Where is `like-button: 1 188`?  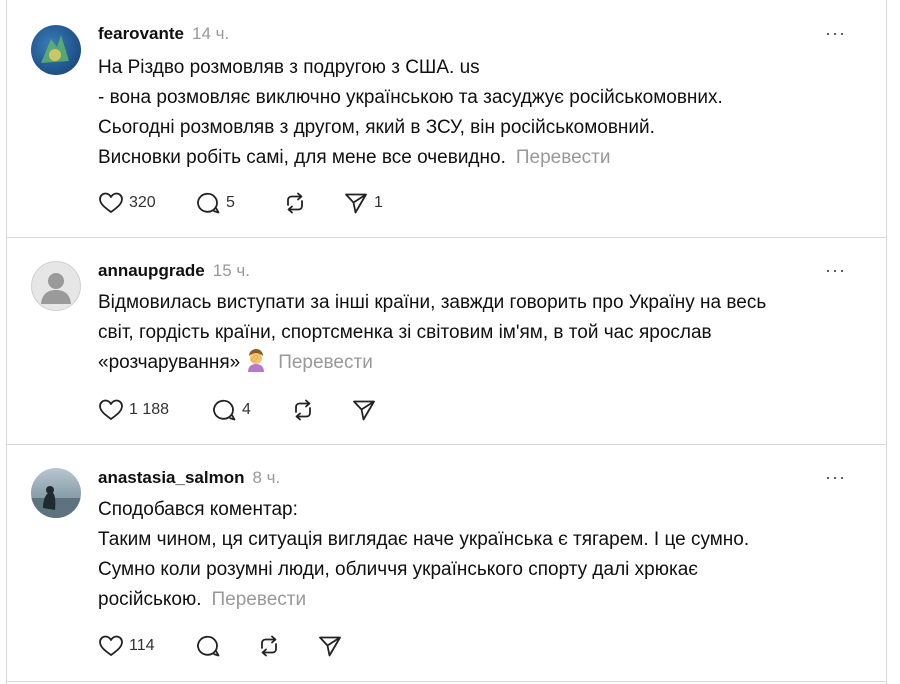
like-button: 1 188 is located at coordinates (154, 410).